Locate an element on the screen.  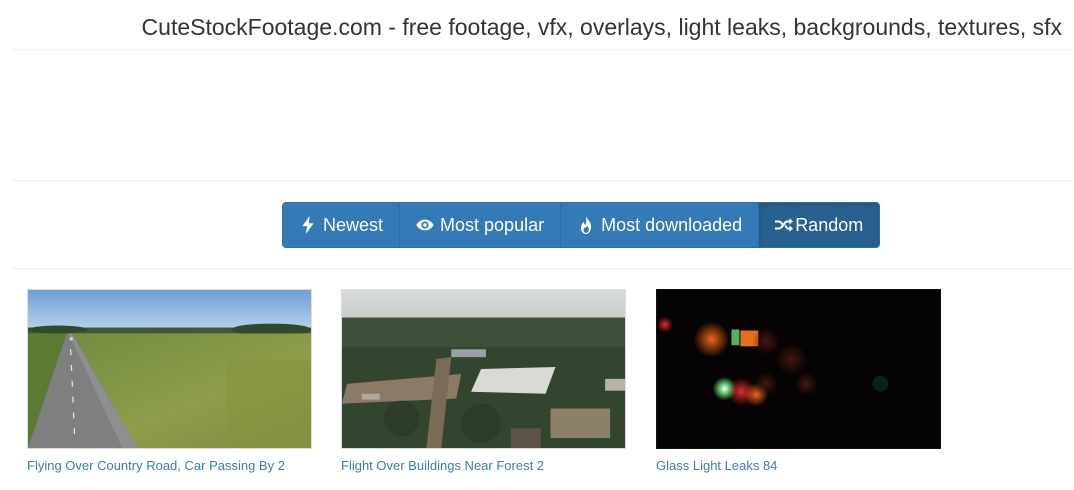
video-card: Flight Over Buildings Near Forest 2 is located at coordinates (483, 381).